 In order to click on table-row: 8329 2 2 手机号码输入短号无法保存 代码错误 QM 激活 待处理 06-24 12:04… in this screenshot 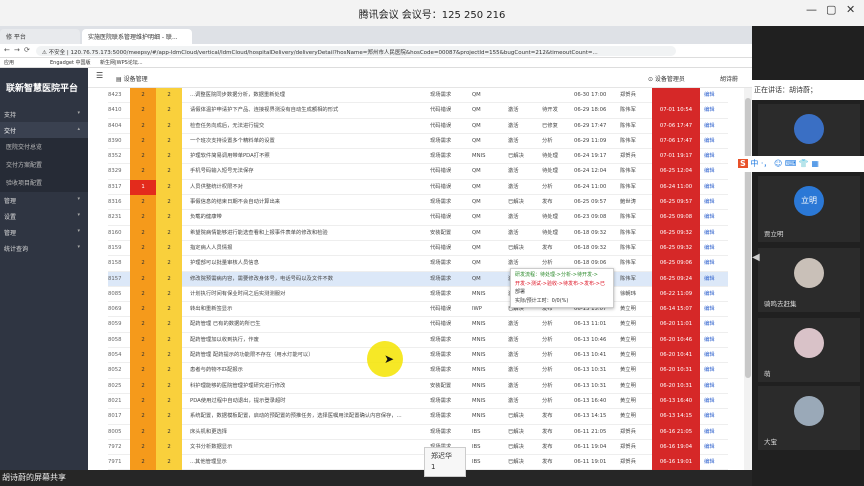, I will do `click(418, 172)`.